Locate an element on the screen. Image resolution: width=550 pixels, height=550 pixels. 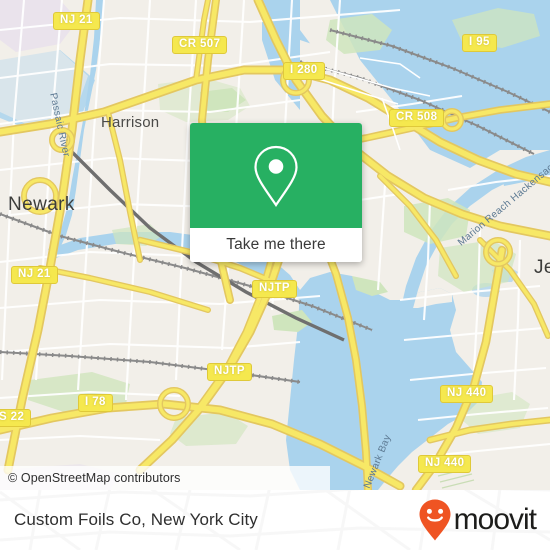
popup-action-bar: Take me there is located at coordinates (276, 245).